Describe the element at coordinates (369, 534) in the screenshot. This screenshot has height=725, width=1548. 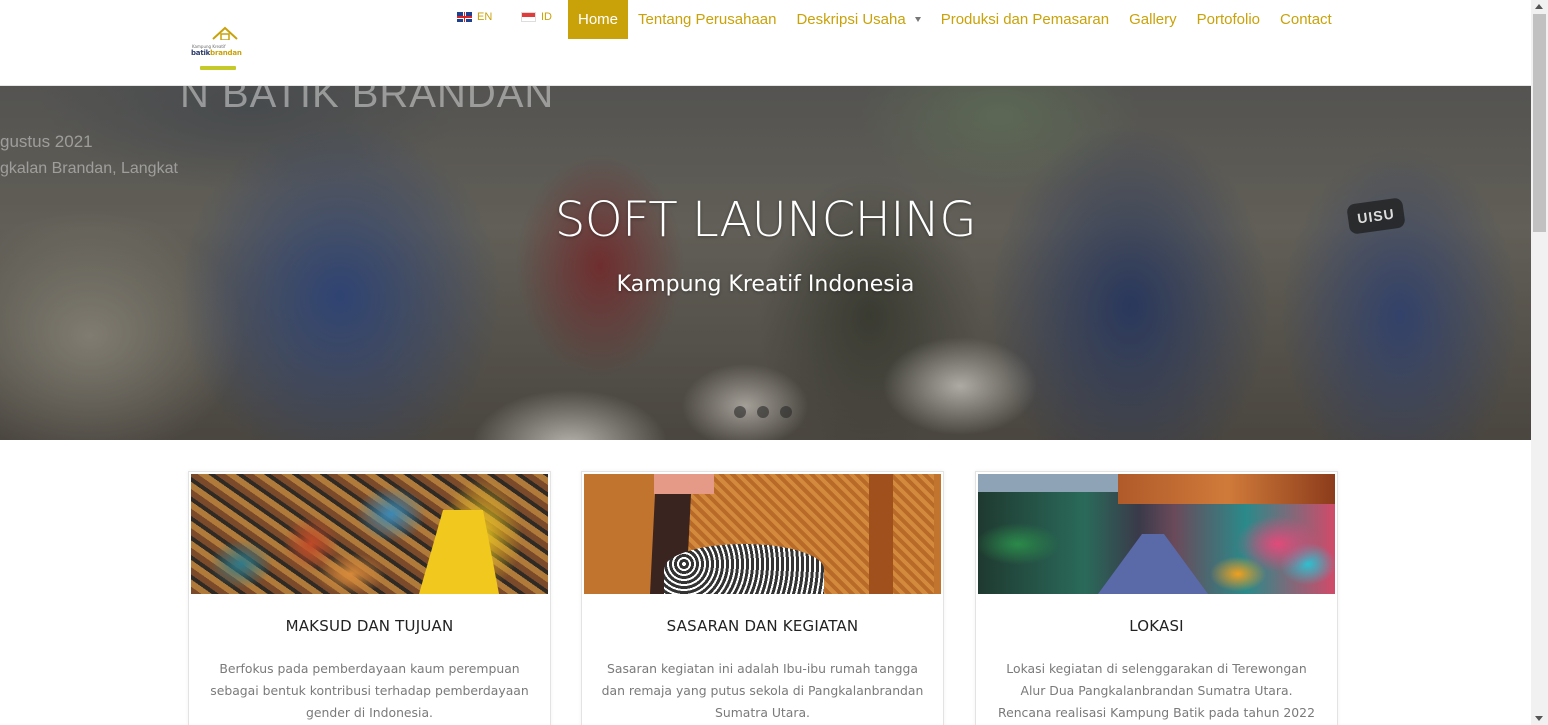
I see `card-image-batik-mural` at that location.